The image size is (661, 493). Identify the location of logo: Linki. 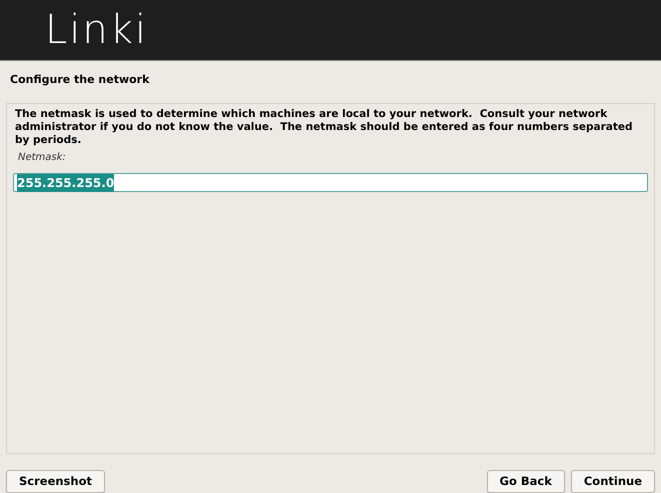
(96, 30).